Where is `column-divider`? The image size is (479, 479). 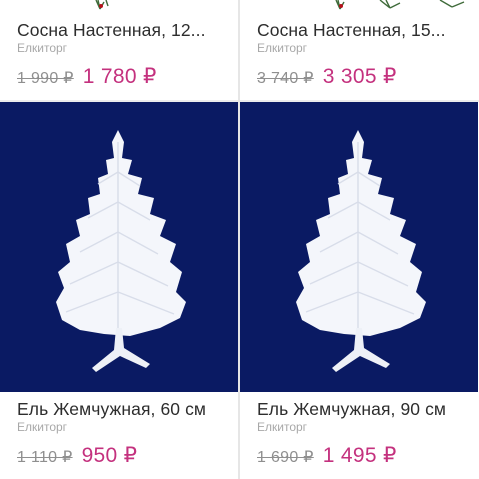 column-divider is located at coordinates (239, 239).